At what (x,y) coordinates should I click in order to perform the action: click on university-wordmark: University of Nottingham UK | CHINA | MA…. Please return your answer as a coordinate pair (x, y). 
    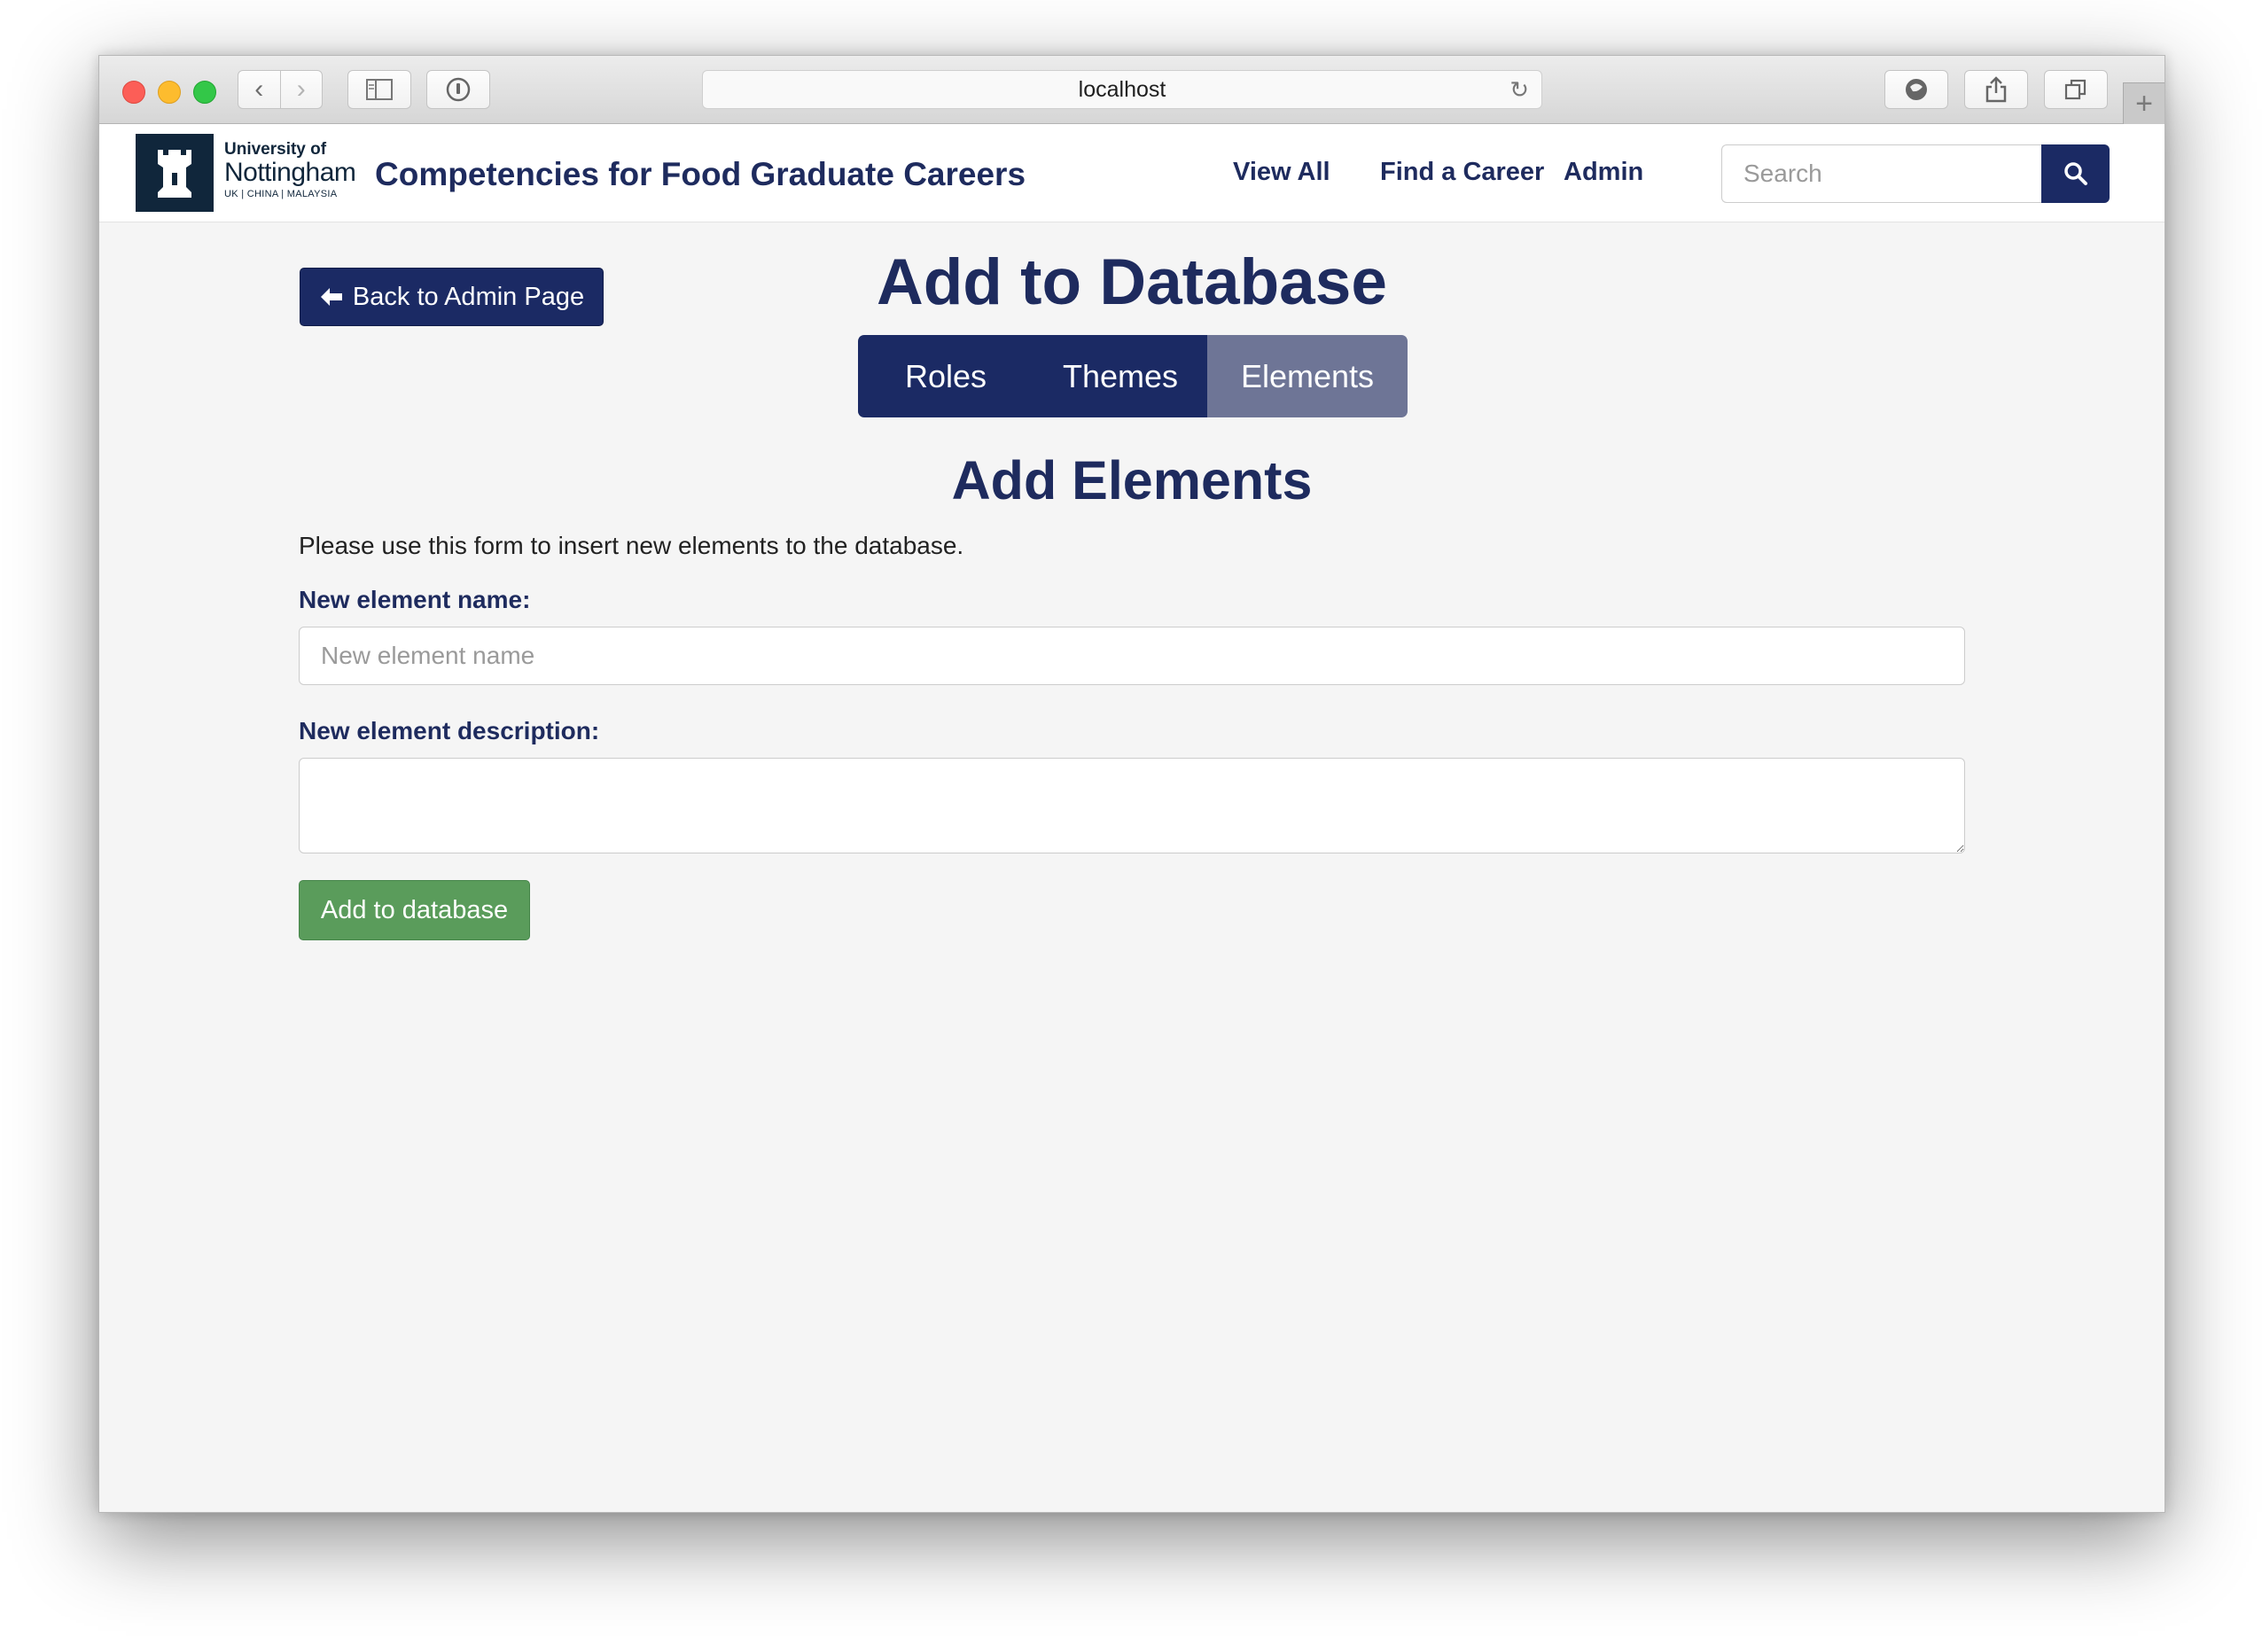
    Looking at the image, I should click on (290, 170).